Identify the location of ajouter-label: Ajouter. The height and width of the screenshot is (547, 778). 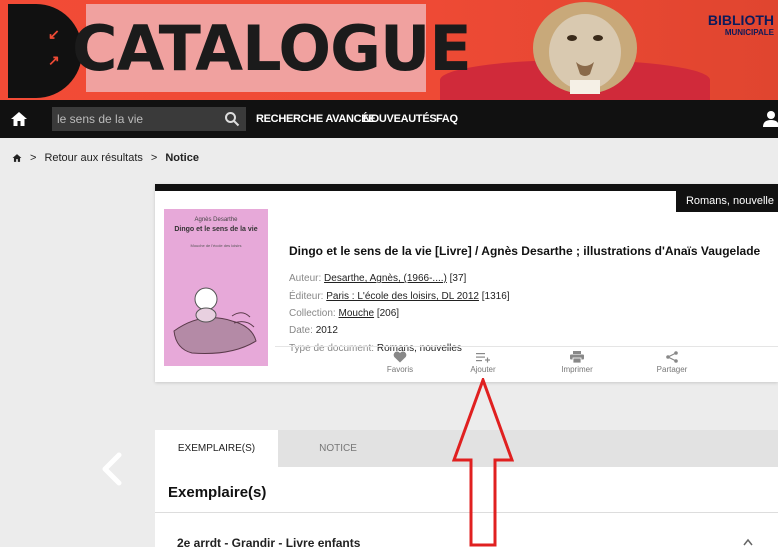
(483, 369).